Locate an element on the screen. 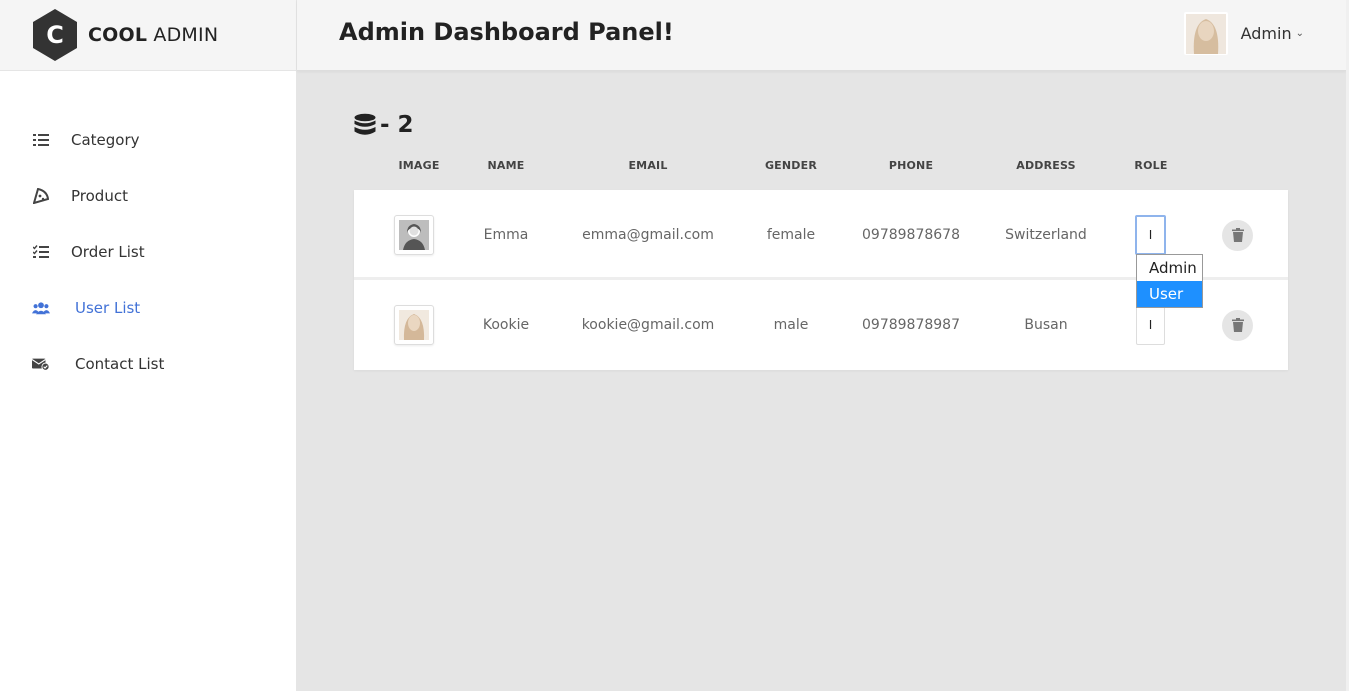 This screenshot has width=1349, height=691. logo: C COOL ADMIN is located at coordinates (148, 35).